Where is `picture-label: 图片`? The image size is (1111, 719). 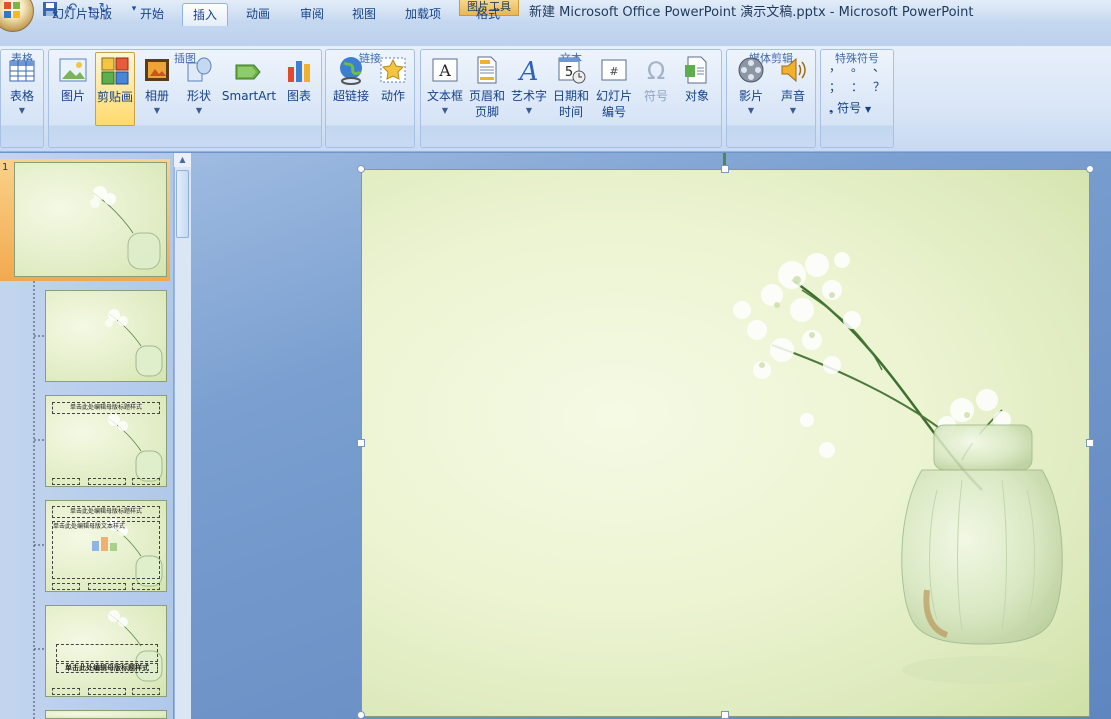
picture-label: 图片 is located at coordinates (72, 96).